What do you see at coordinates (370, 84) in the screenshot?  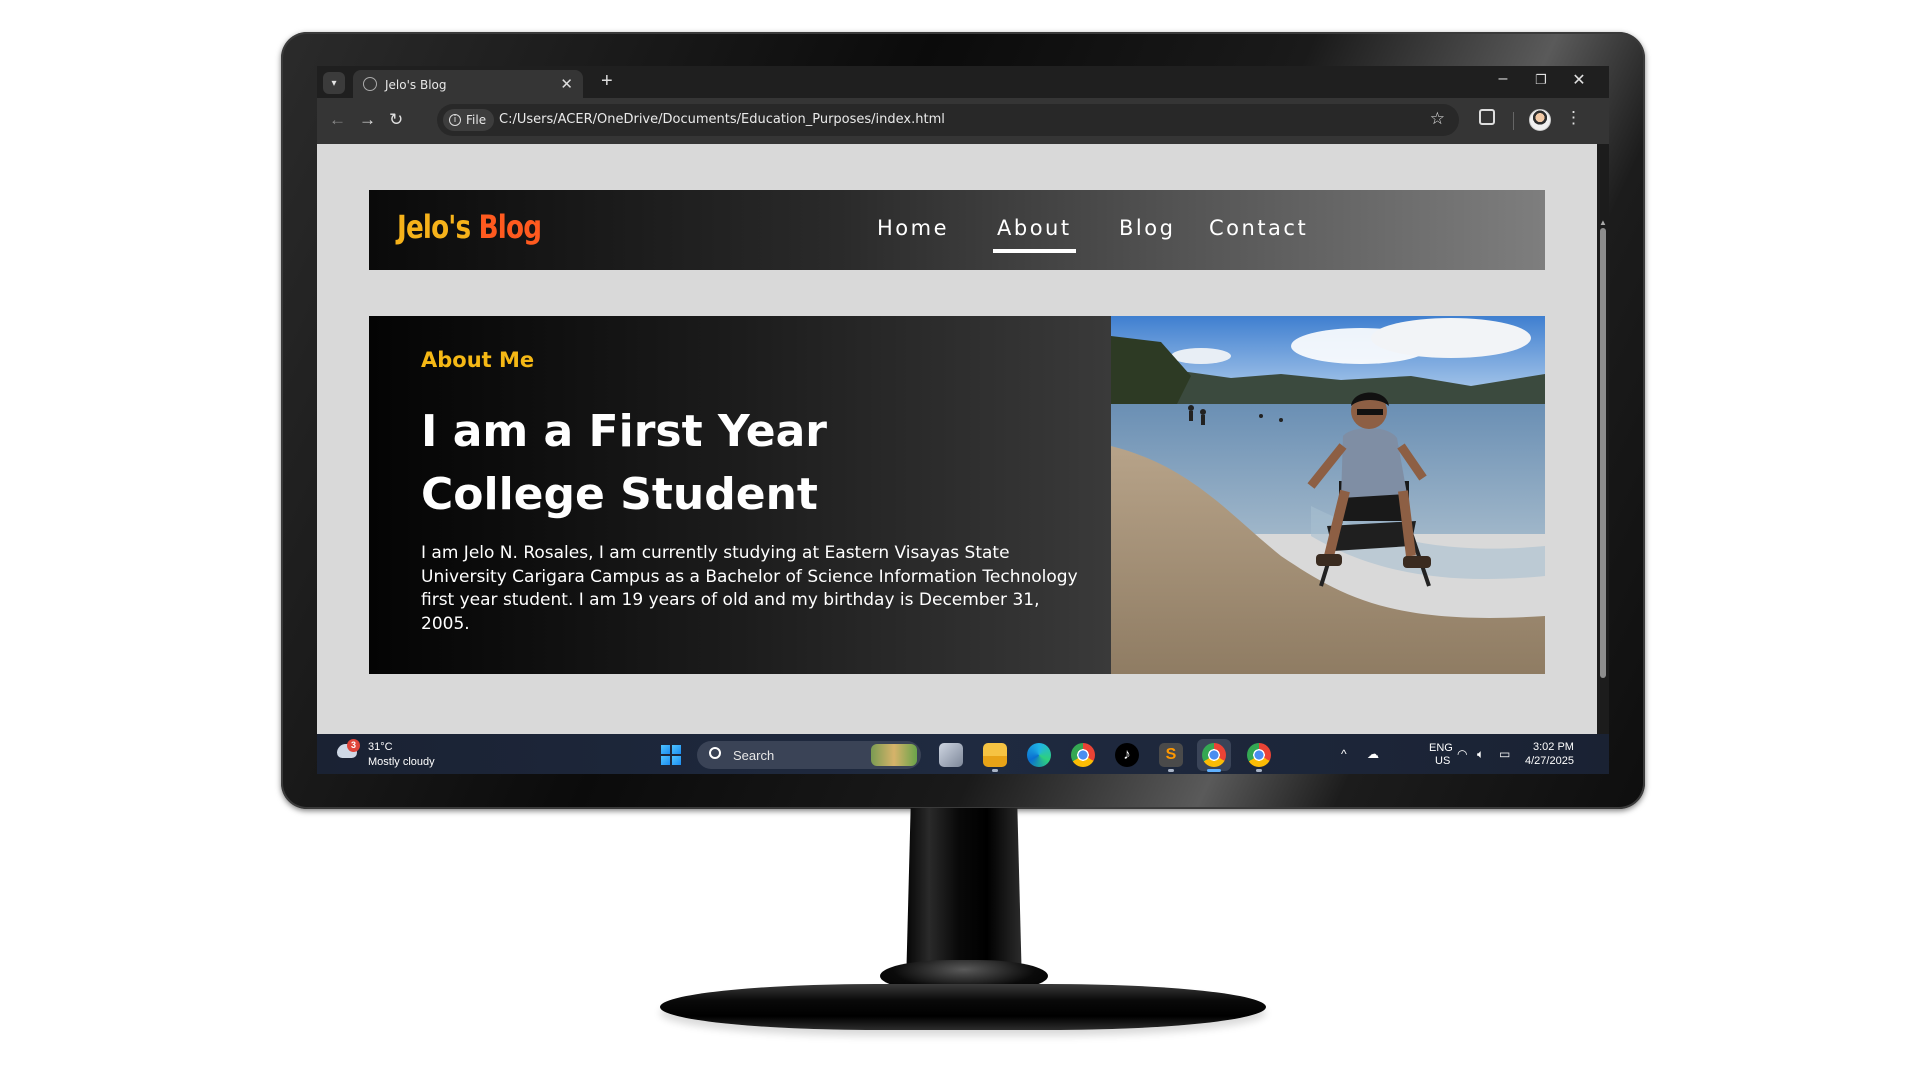 I see `globe-icon` at bounding box center [370, 84].